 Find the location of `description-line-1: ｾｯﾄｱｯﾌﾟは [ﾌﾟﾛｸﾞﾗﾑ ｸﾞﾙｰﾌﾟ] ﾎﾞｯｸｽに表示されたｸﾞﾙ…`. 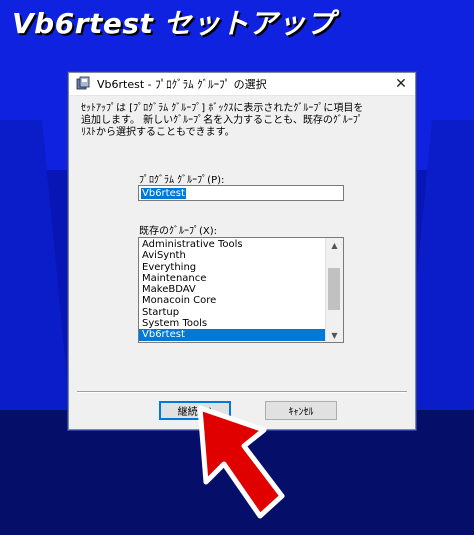

description-line-1: ｾｯﾄｱｯﾌﾟは [ﾌﾟﾛｸﾞﾗﾑ ｸﾞﾙｰﾌﾟ] ﾎﾞｯｸｽに表示されたｸﾞﾙ… is located at coordinates (222, 108).